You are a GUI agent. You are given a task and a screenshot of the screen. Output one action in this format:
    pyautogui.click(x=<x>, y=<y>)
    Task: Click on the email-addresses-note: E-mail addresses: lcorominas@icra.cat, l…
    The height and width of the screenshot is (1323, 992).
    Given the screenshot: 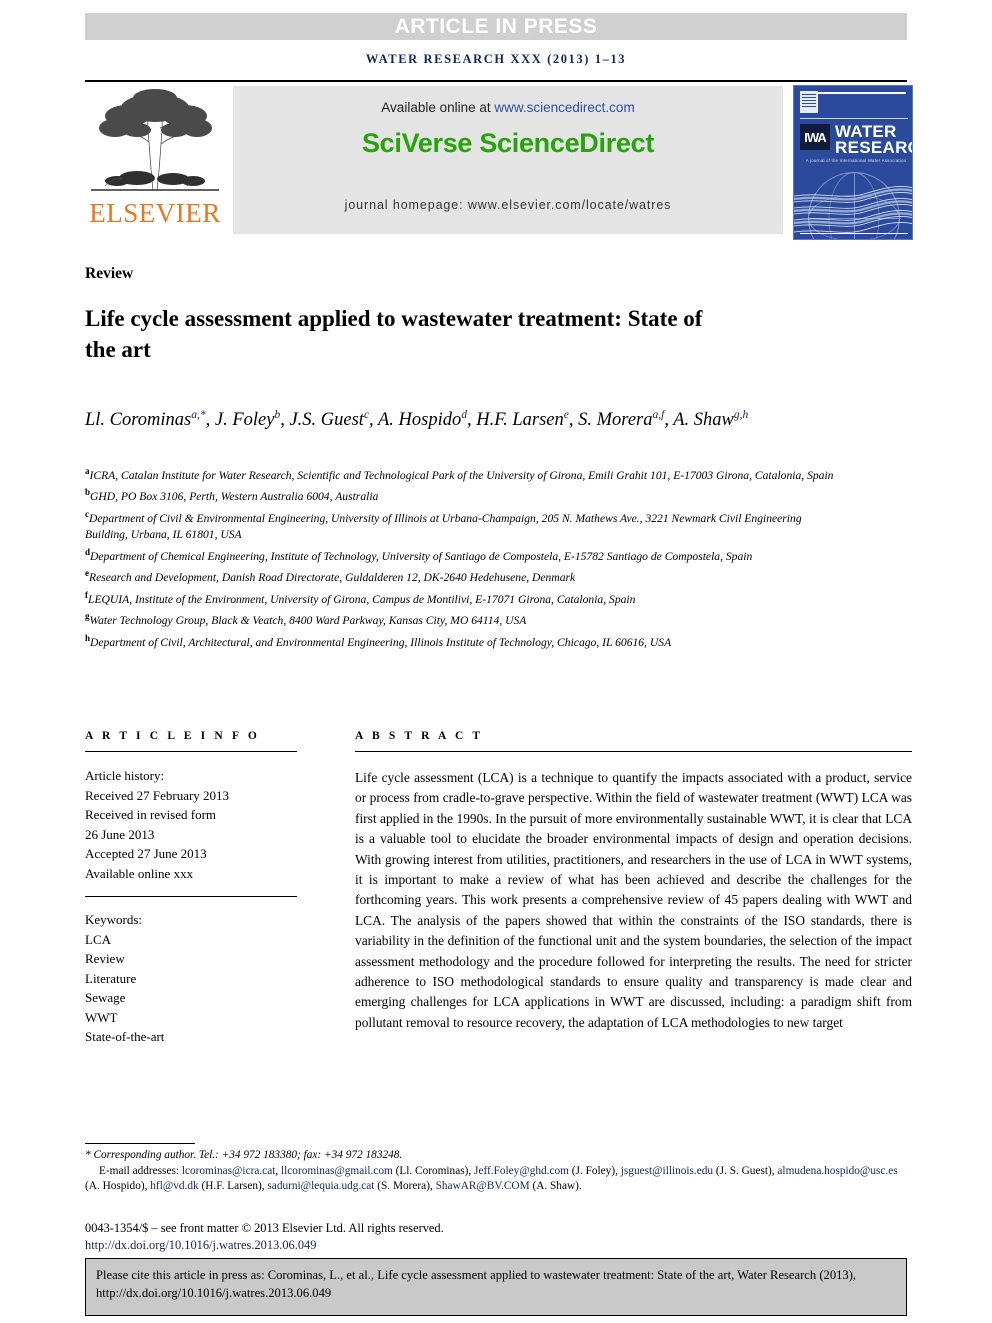 What is the action you would take?
    pyautogui.click(x=491, y=1178)
    